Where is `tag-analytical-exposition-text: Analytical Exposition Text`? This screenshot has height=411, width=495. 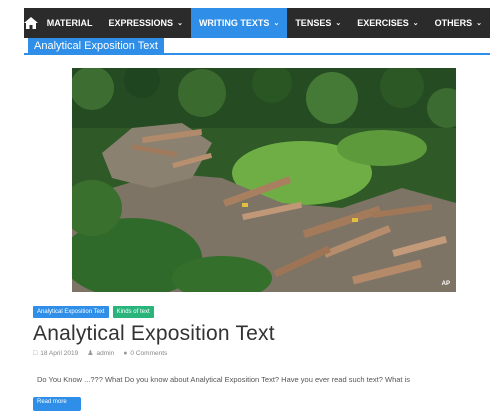
tag-analytical-exposition-text: Analytical Exposition Text is located at coordinates (71, 312).